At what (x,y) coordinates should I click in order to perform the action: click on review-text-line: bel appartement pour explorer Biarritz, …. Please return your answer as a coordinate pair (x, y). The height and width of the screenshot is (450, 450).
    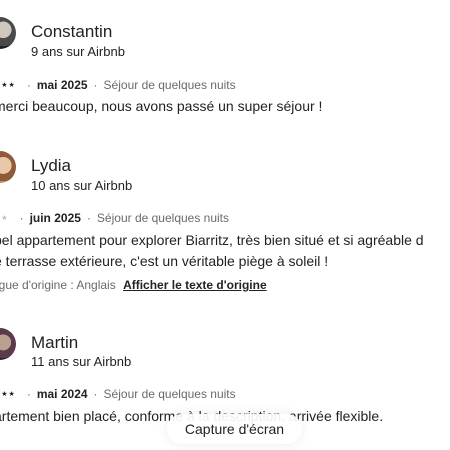
    Looking at the image, I should click on (212, 240).